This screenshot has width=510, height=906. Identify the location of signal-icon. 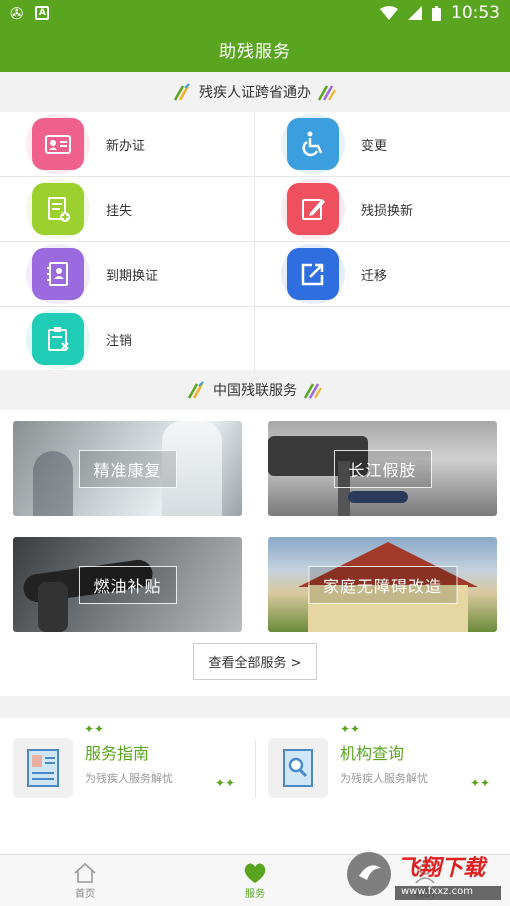
(415, 13).